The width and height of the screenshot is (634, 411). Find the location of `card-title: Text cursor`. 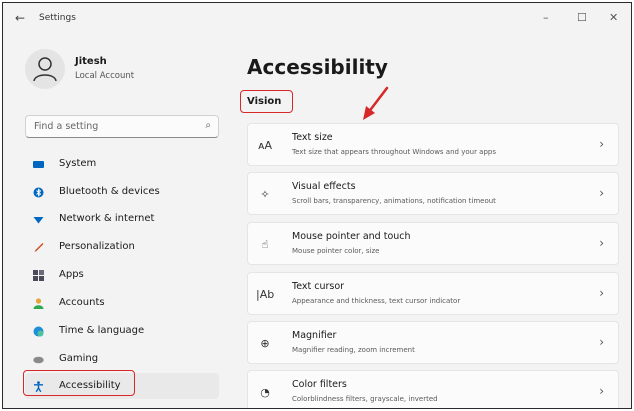

card-title: Text cursor is located at coordinates (318, 286).